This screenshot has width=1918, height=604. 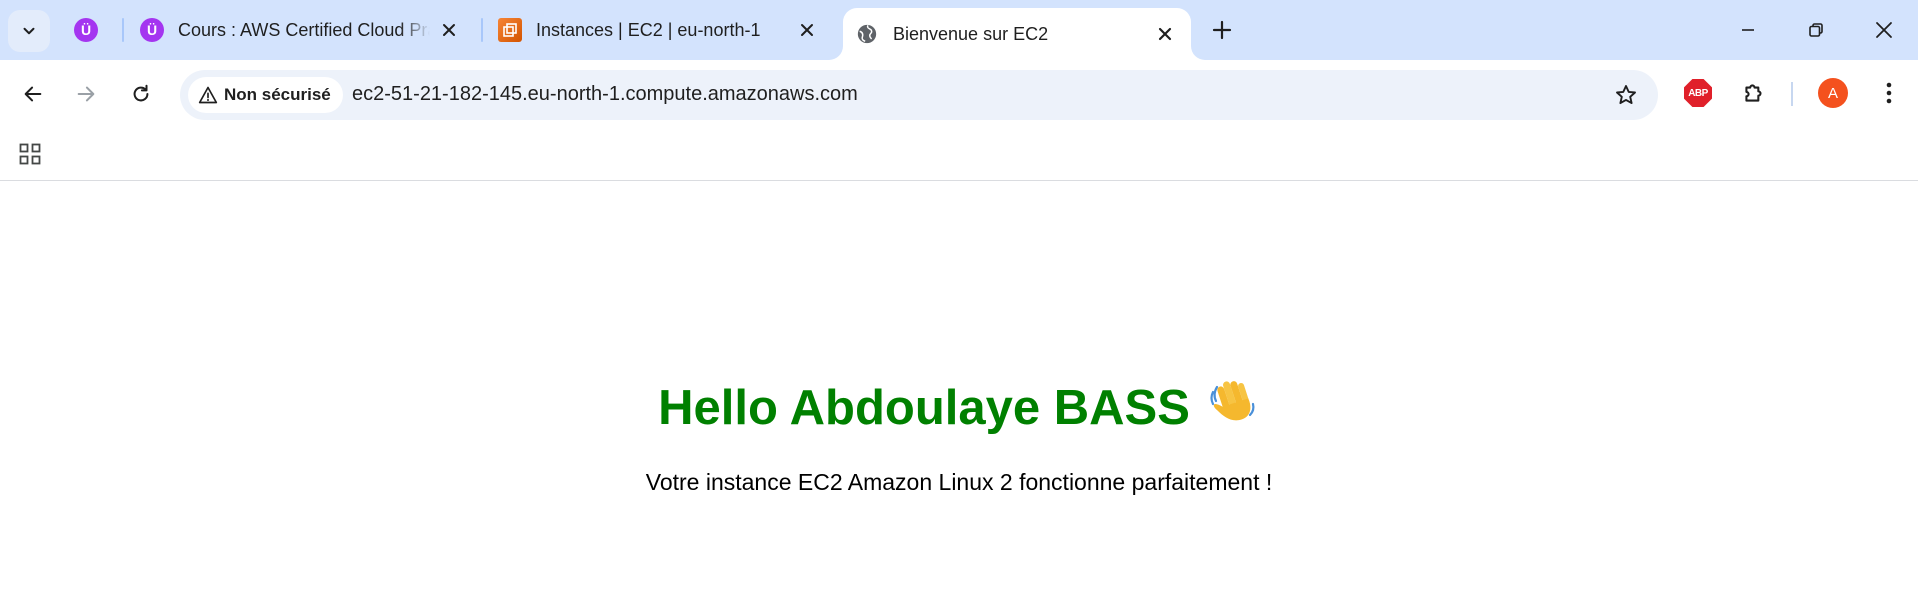 I want to click on tab-ec2-instances: Instances | EC2 | eu-north-1, so click(x=665, y=30).